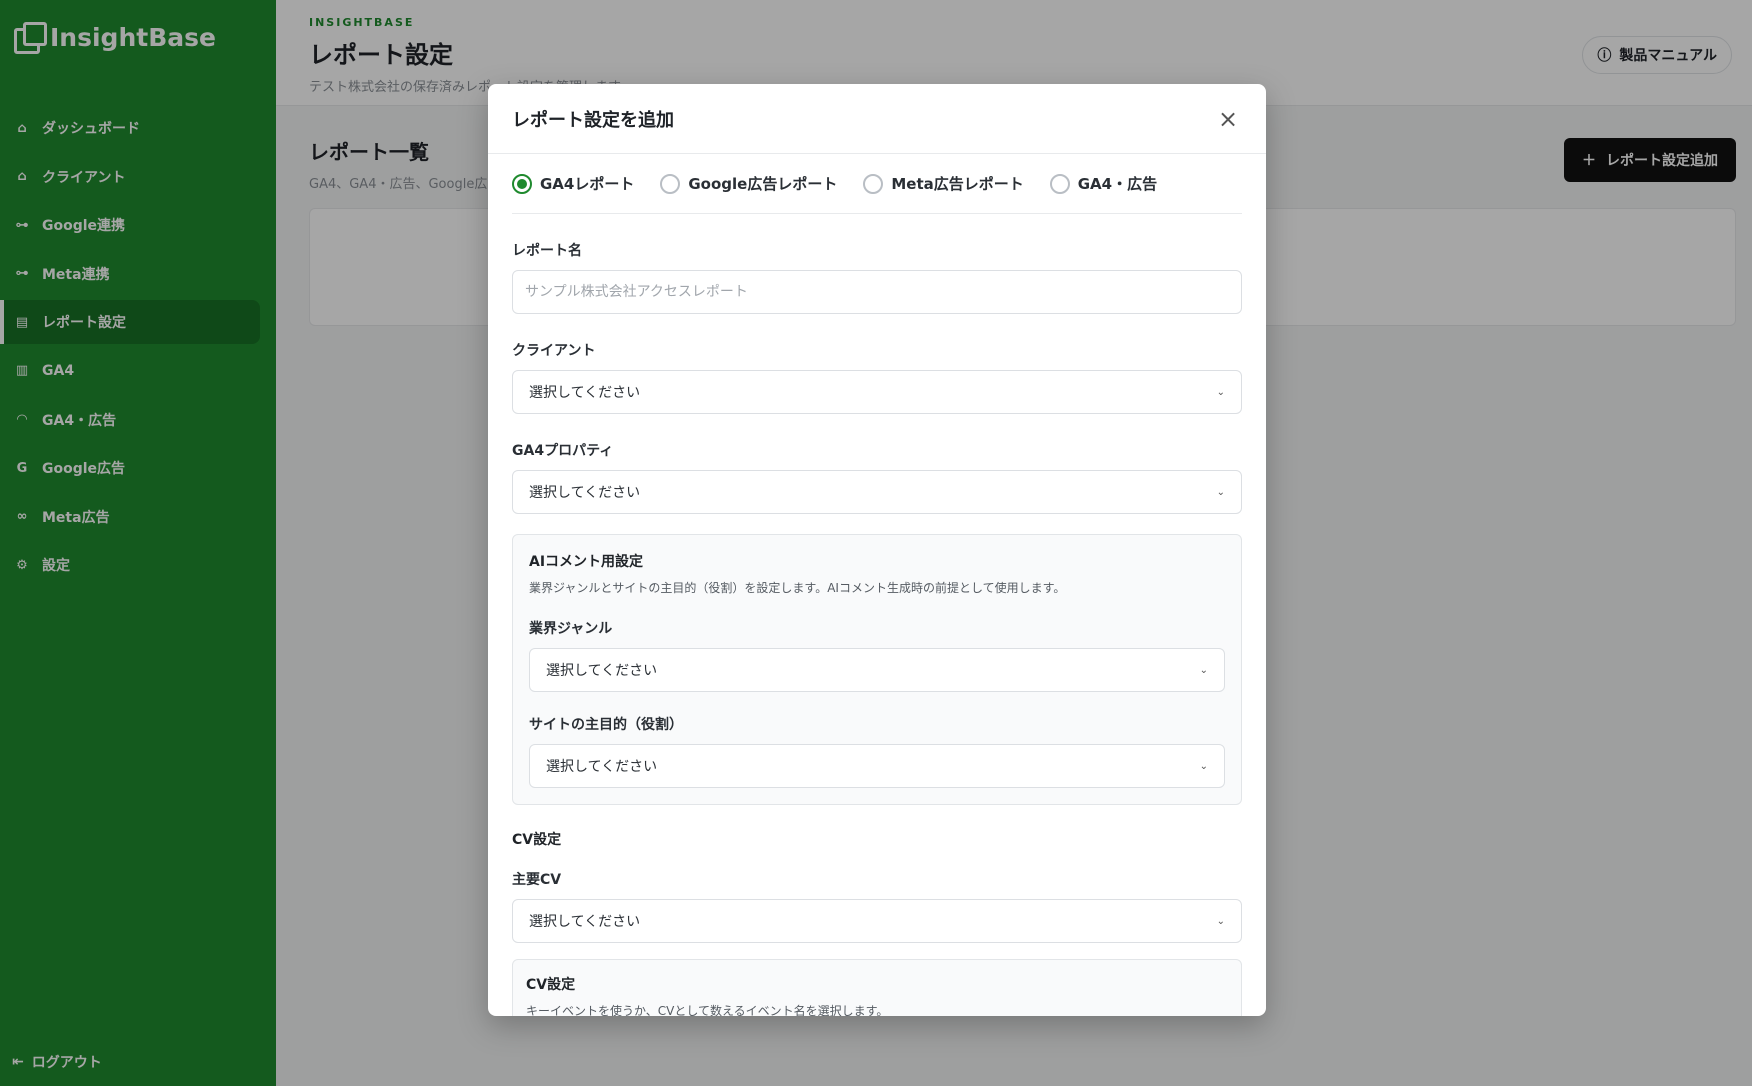 The image size is (1752, 1086). I want to click on radio-label: Google広告レポート, so click(763, 184).